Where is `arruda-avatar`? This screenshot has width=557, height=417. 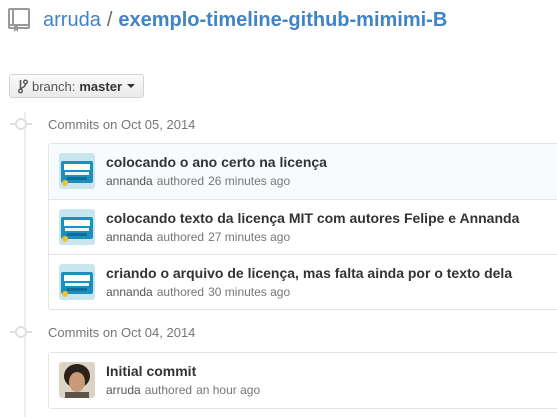
arruda-avatar is located at coordinates (77, 380).